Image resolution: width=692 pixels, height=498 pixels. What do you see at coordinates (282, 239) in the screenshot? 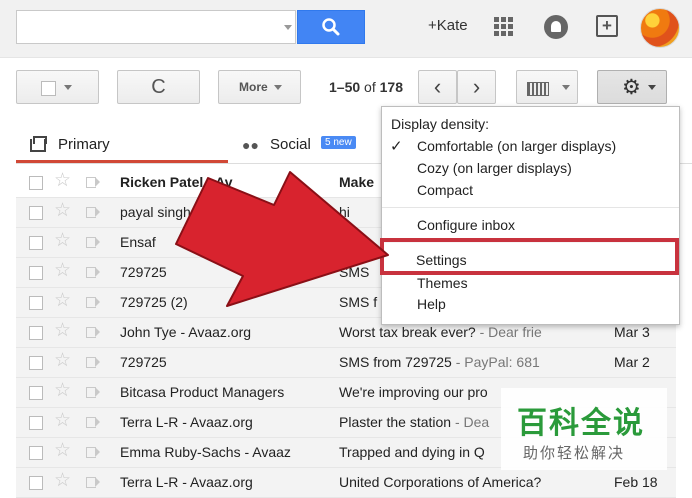
I see `red-arrow-icon` at bounding box center [282, 239].